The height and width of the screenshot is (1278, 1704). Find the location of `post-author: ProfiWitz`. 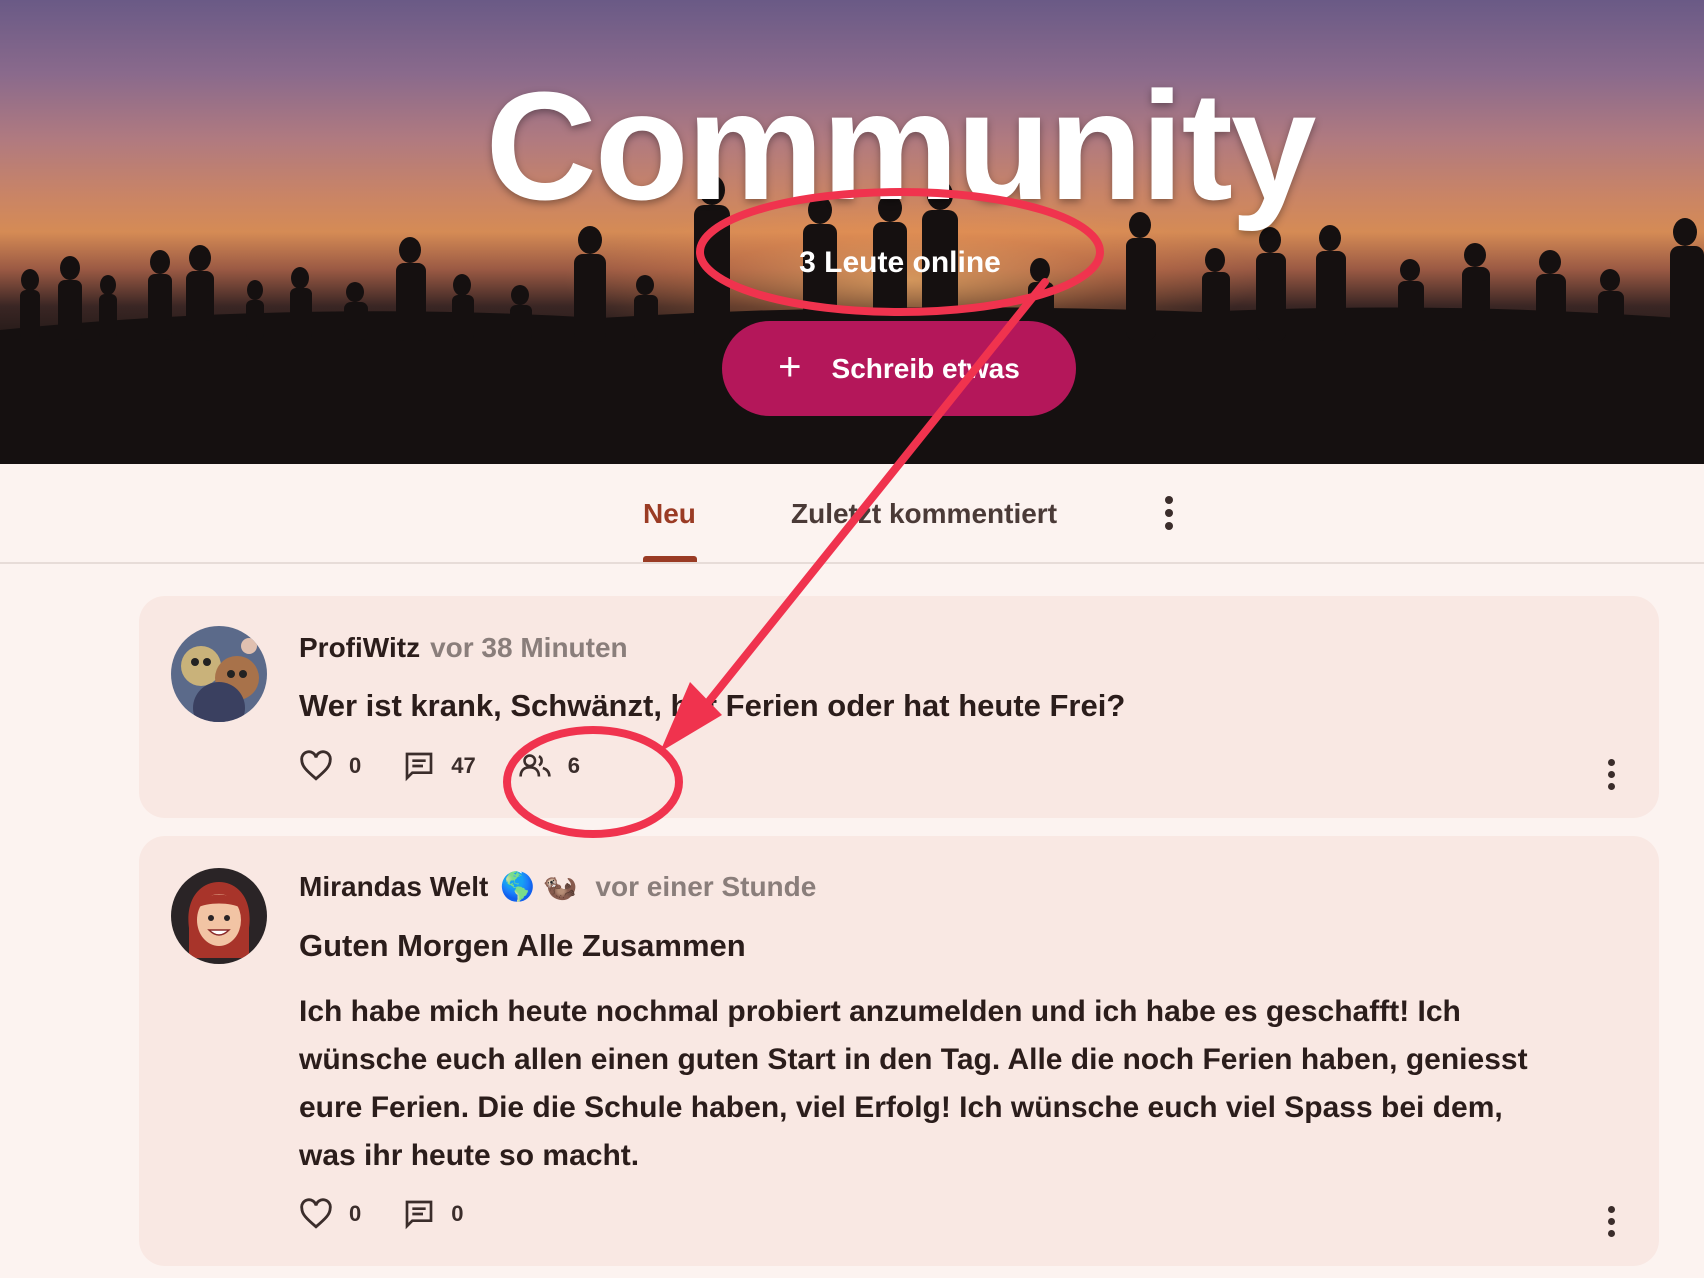

post-author: ProfiWitz is located at coordinates (359, 647).